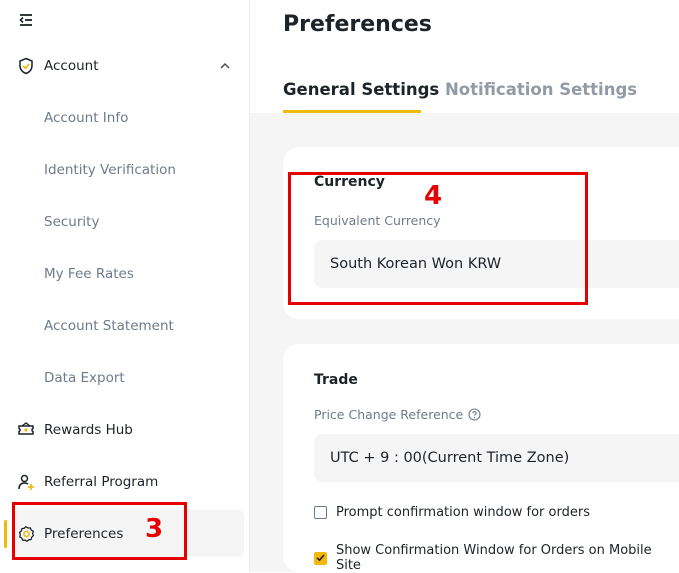  I want to click on sidebar-item-label: Security, so click(72, 222).